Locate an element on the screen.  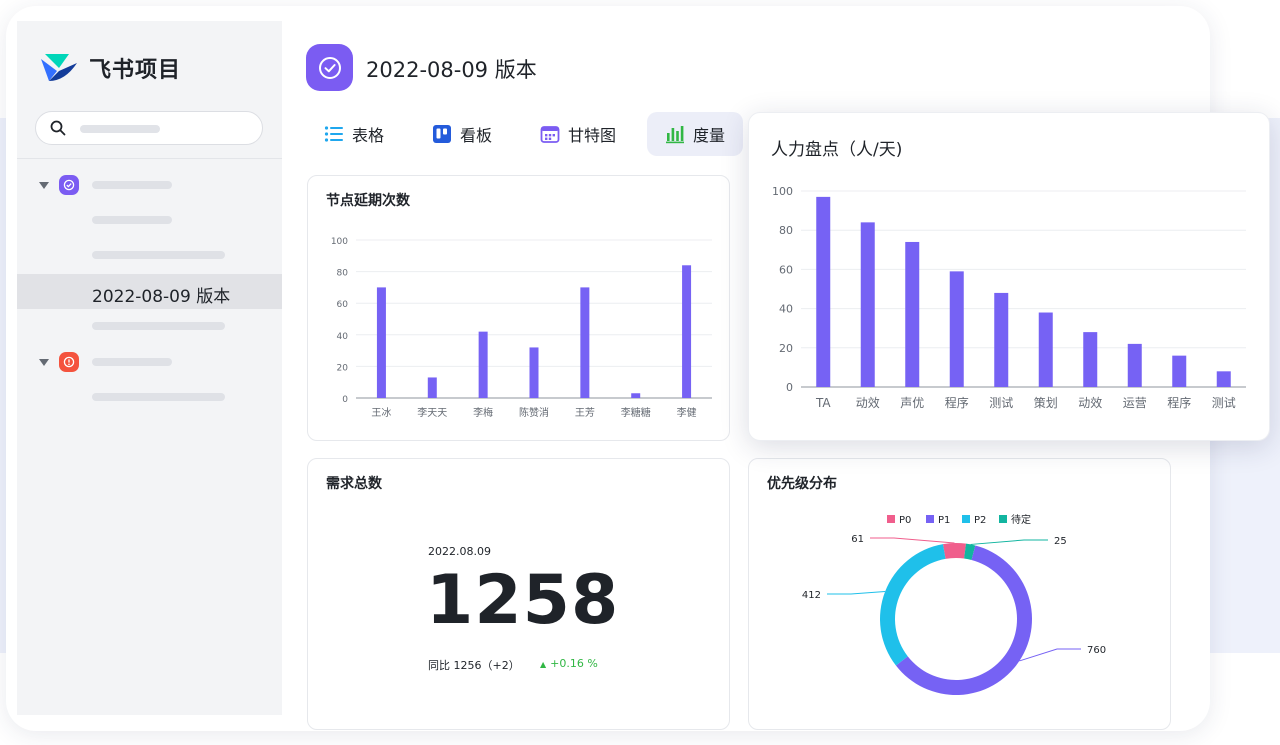
summary-date: 2022.08.09 is located at coordinates (459, 551).